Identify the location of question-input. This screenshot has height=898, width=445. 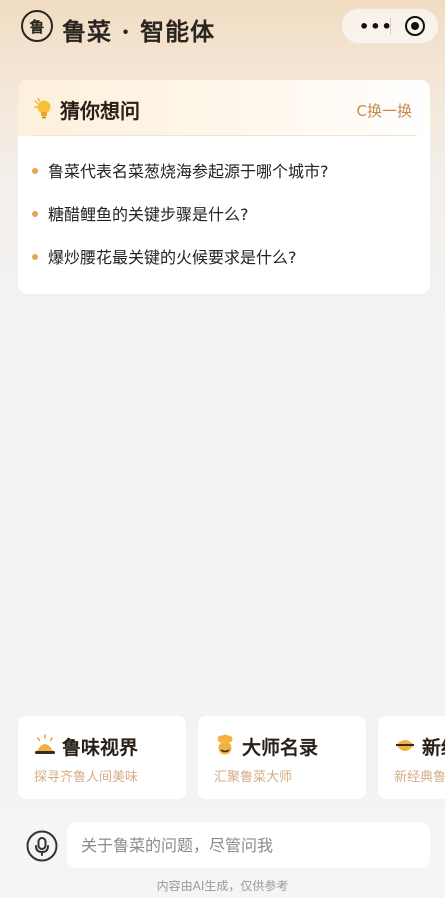
(248, 845).